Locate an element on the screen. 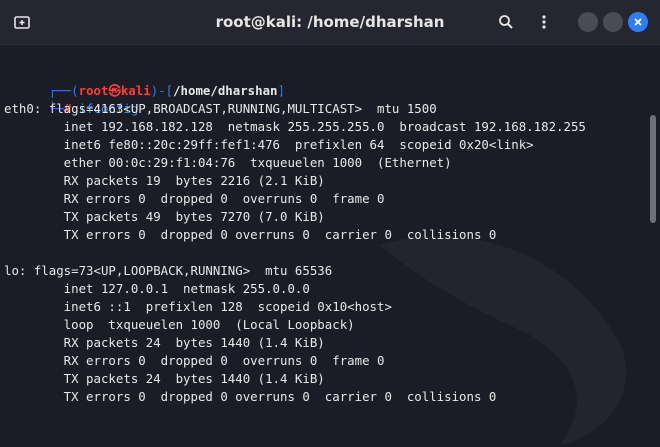 The width and height of the screenshot is (660, 447). output-line: loop txqueuelen 1000 (Local Loopback) is located at coordinates (179, 324).